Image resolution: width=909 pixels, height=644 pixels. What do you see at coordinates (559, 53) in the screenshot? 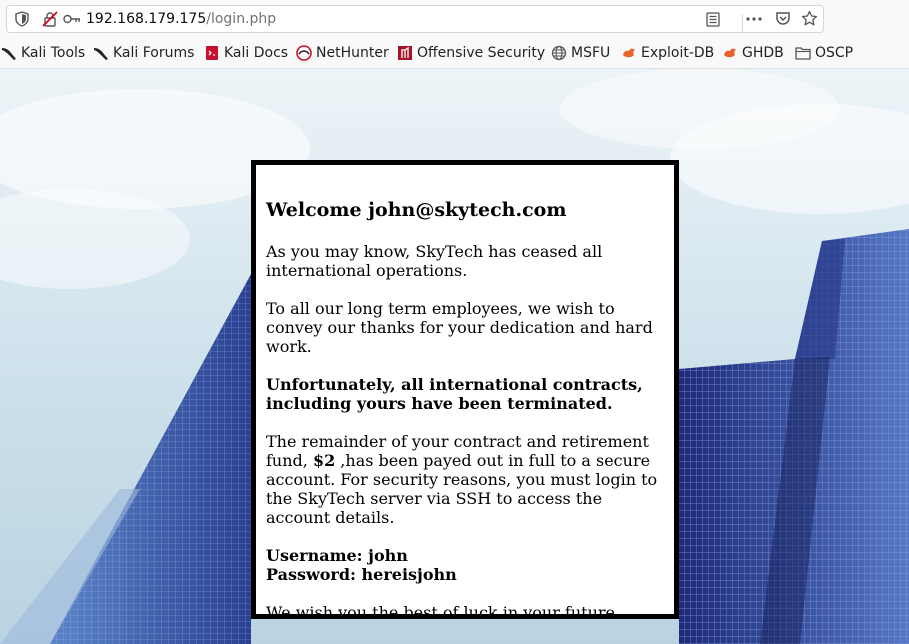
I see `globe-icon` at bounding box center [559, 53].